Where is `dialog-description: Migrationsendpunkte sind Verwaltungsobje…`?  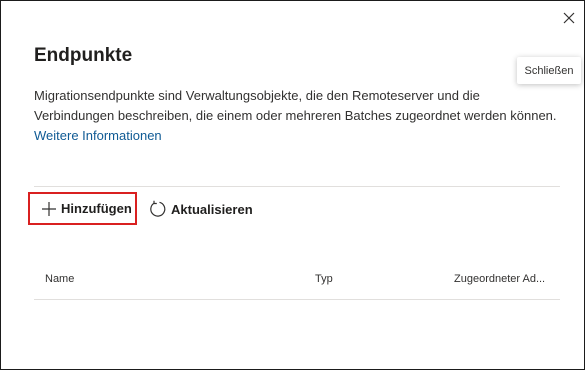
dialog-description: Migrationsendpunkte sind Verwaltungsobje… is located at coordinates (296, 116).